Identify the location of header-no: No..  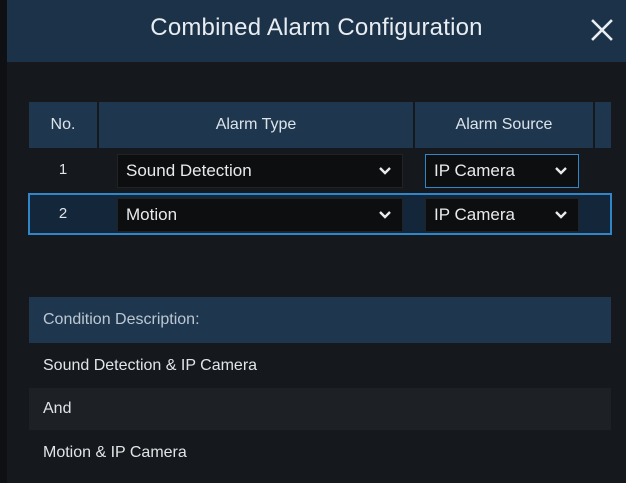
(63, 124).